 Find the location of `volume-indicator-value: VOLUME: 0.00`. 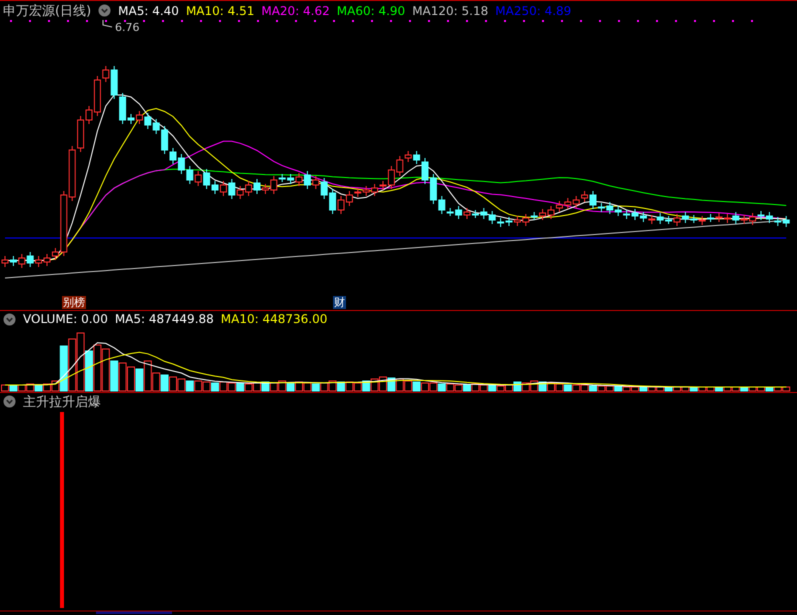

volume-indicator-value: VOLUME: 0.00 is located at coordinates (65, 319).